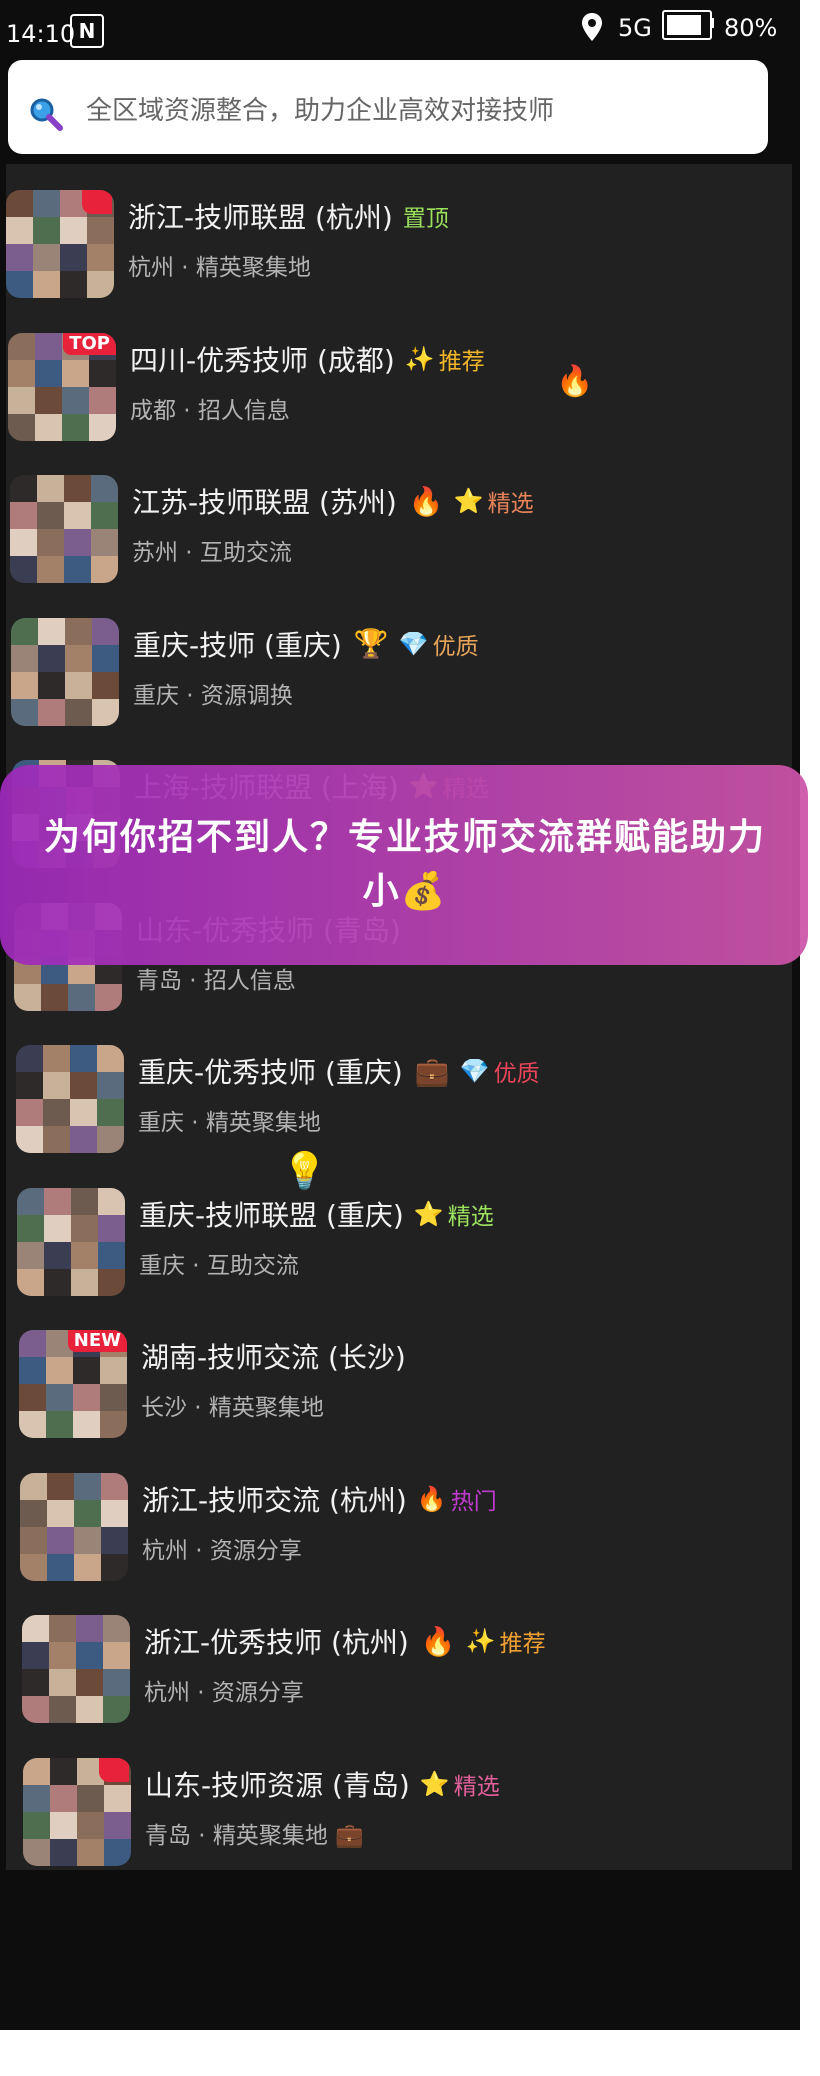 The height and width of the screenshot is (2076, 820). What do you see at coordinates (684, 25) in the screenshot?
I see `battery-fill` at bounding box center [684, 25].